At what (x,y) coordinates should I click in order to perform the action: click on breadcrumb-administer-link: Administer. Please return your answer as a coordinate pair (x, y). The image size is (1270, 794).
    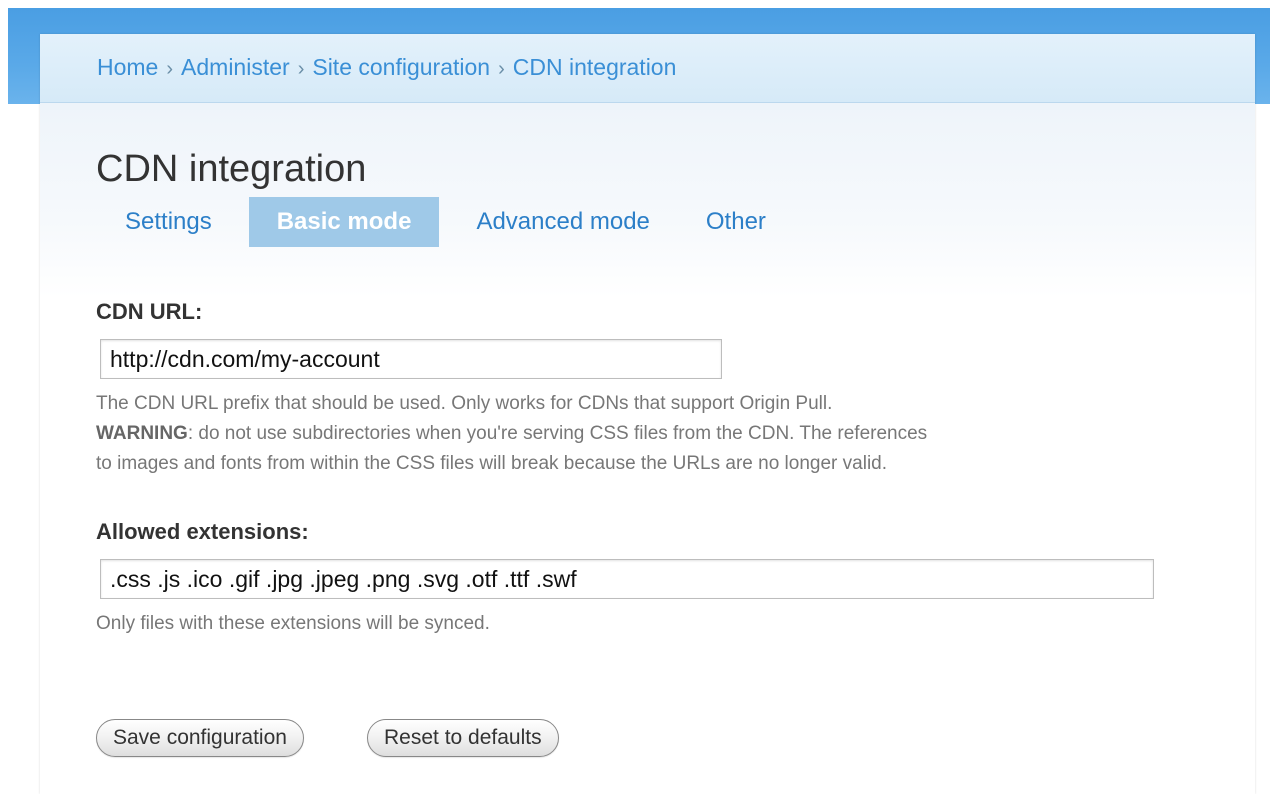
    Looking at the image, I should click on (235, 67).